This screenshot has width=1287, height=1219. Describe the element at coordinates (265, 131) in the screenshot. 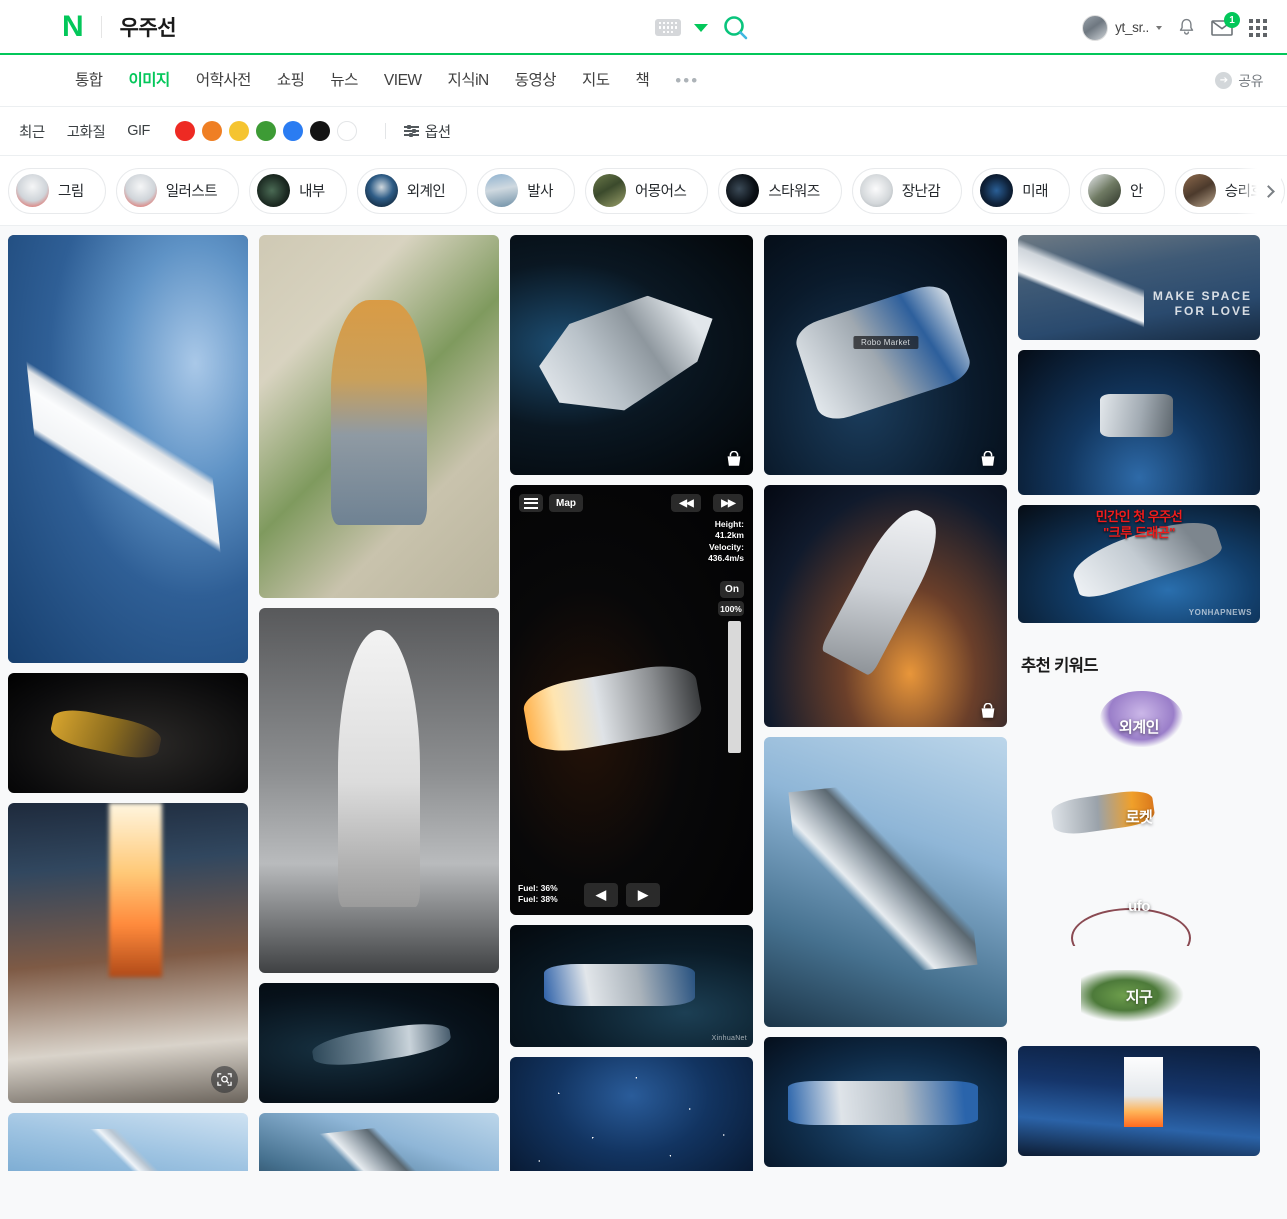

I see `color-filter-green` at that location.